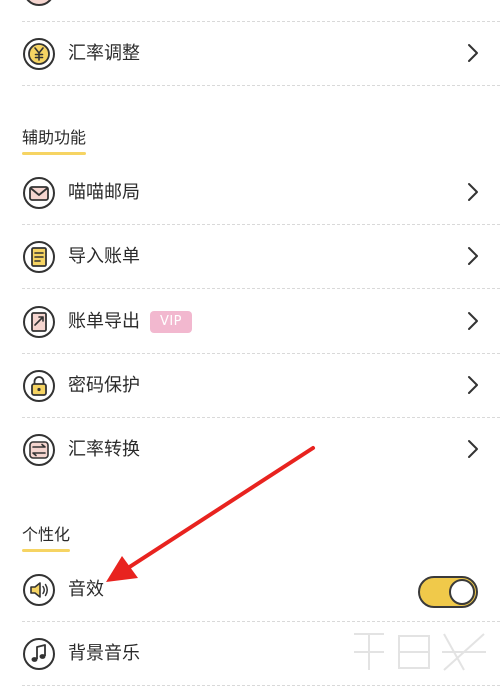  What do you see at coordinates (210, 514) in the screenshot?
I see `annotation-arrow` at bounding box center [210, 514].